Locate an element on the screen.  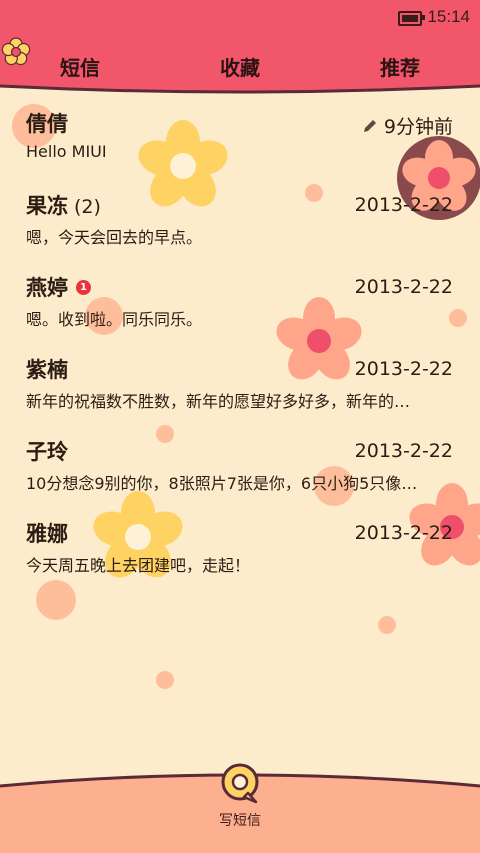
message-preview: 今天周五晚上去团建吧，走起！ is located at coordinates (138, 565).